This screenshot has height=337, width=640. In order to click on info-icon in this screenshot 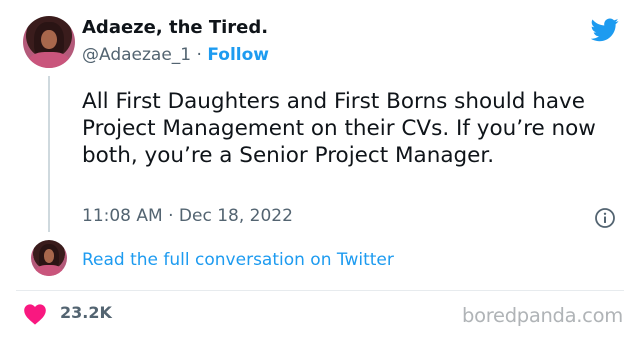, I will do `click(605, 218)`.